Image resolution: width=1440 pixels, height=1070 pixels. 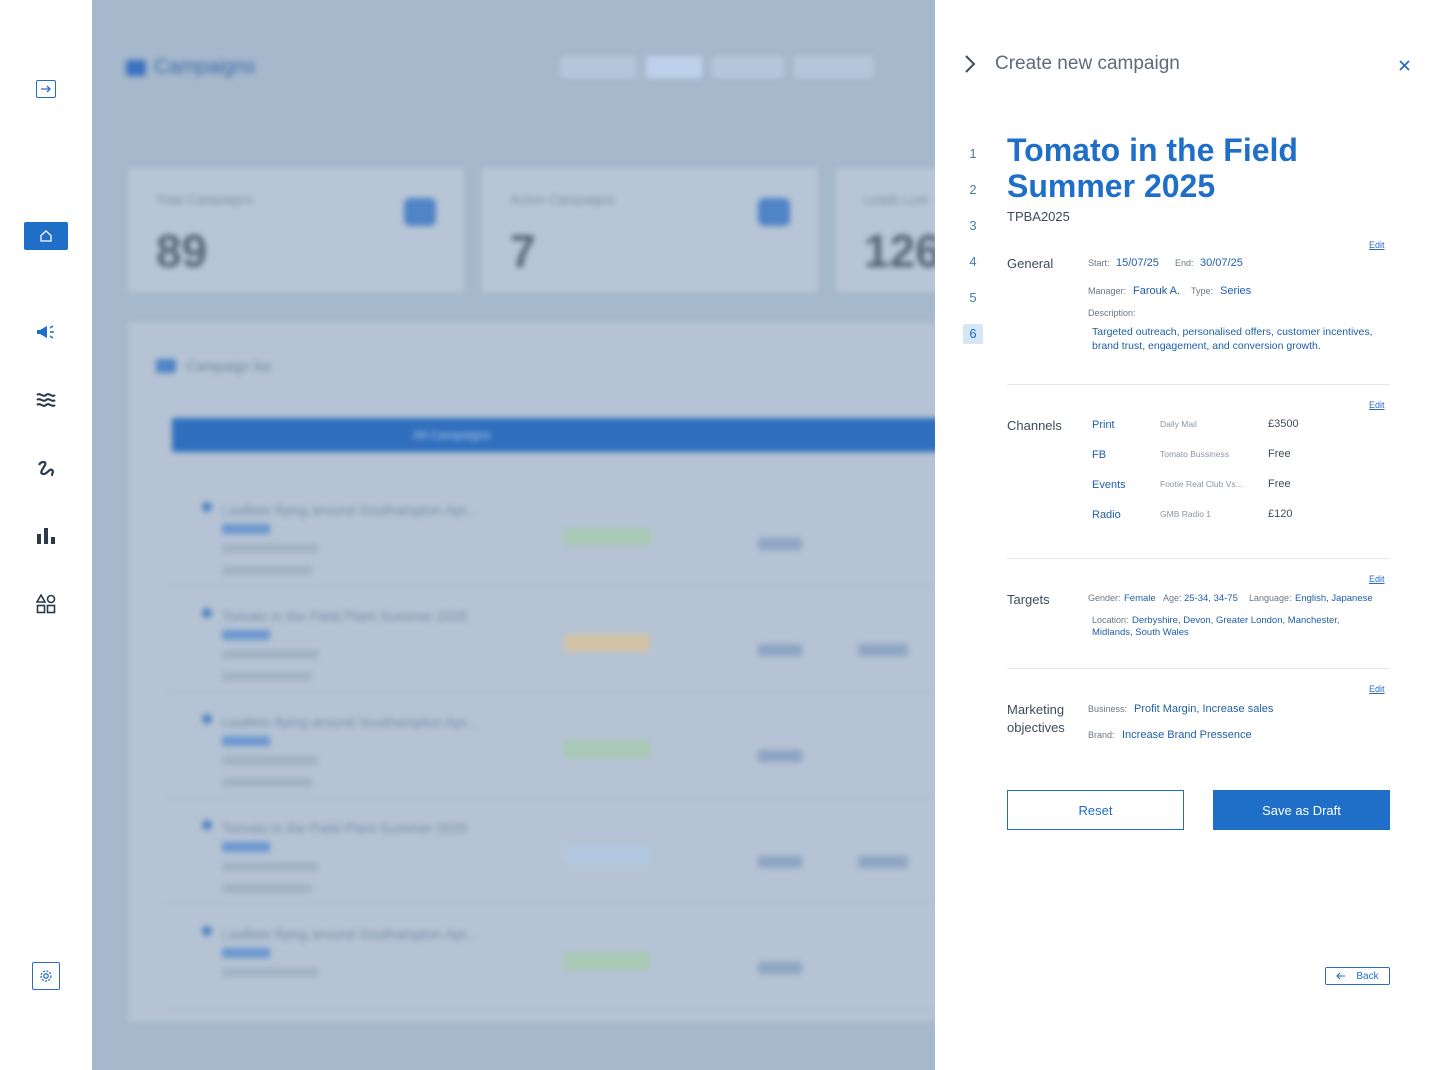 What do you see at coordinates (1101, 735) in the screenshot?
I see `brand-label: Brand:` at bounding box center [1101, 735].